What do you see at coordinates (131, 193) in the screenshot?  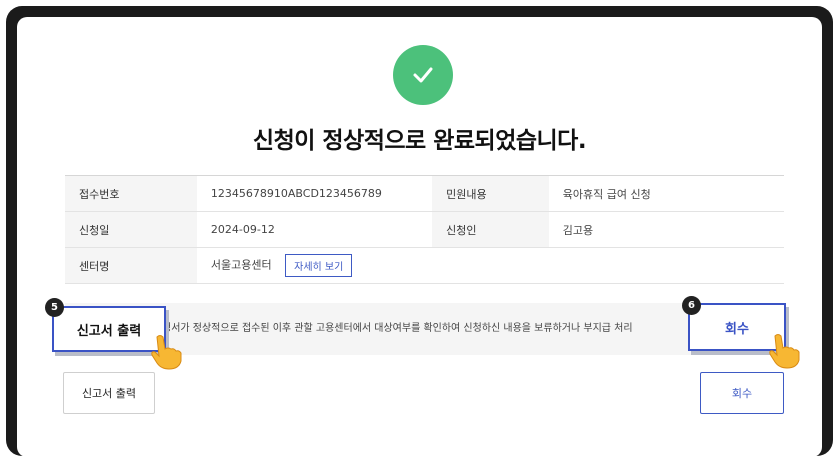 I see `receipt-no-label: 접수번호` at bounding box center [131, 193].